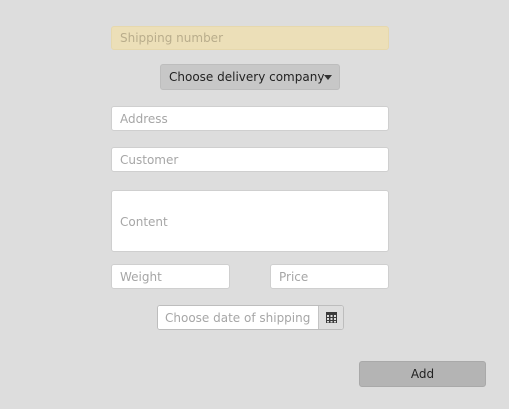  I want to click on price-input, so click(329, 276).